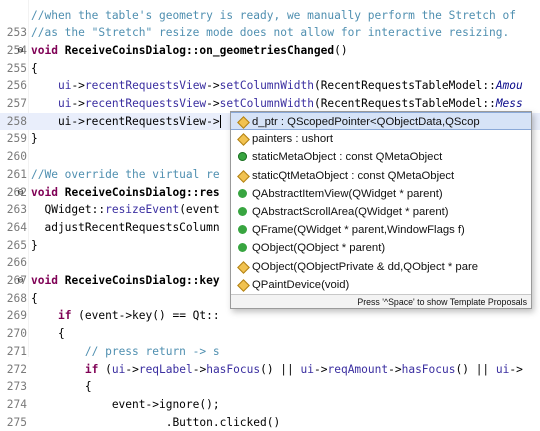  I want to click on line-number: 257, so click(16, 103).